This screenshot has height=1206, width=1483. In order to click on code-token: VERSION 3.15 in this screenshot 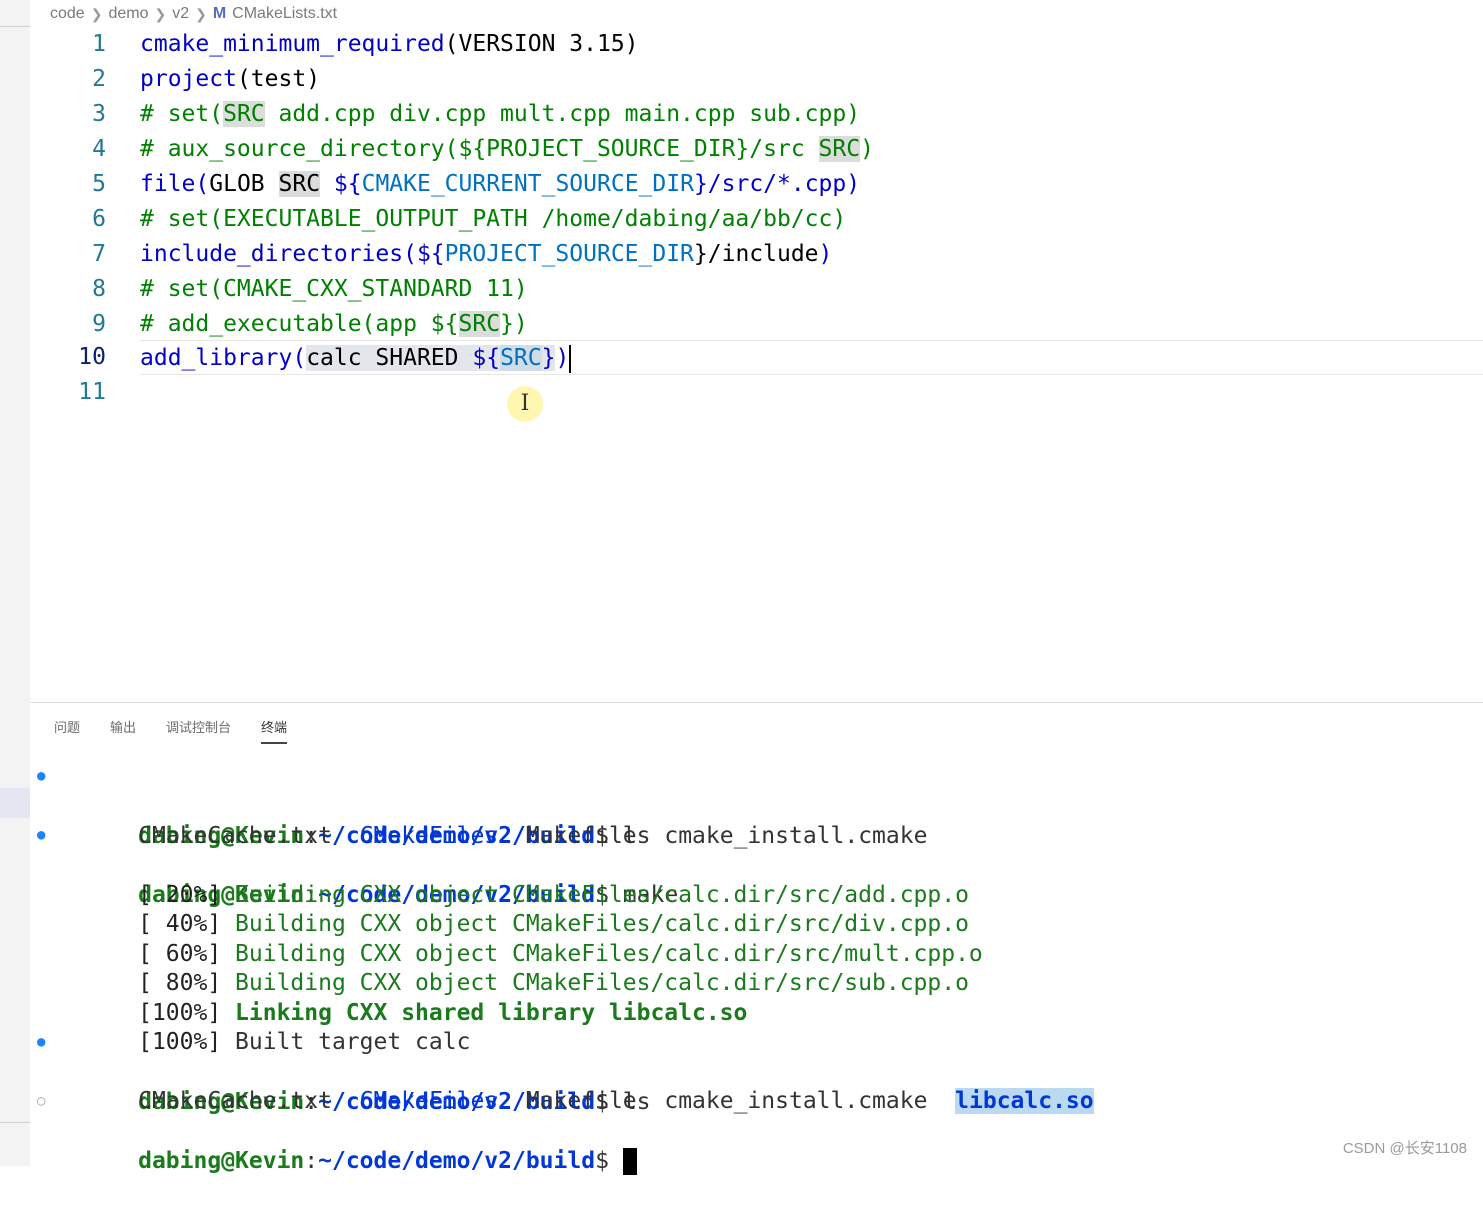, I will do `click(541, 44)`.